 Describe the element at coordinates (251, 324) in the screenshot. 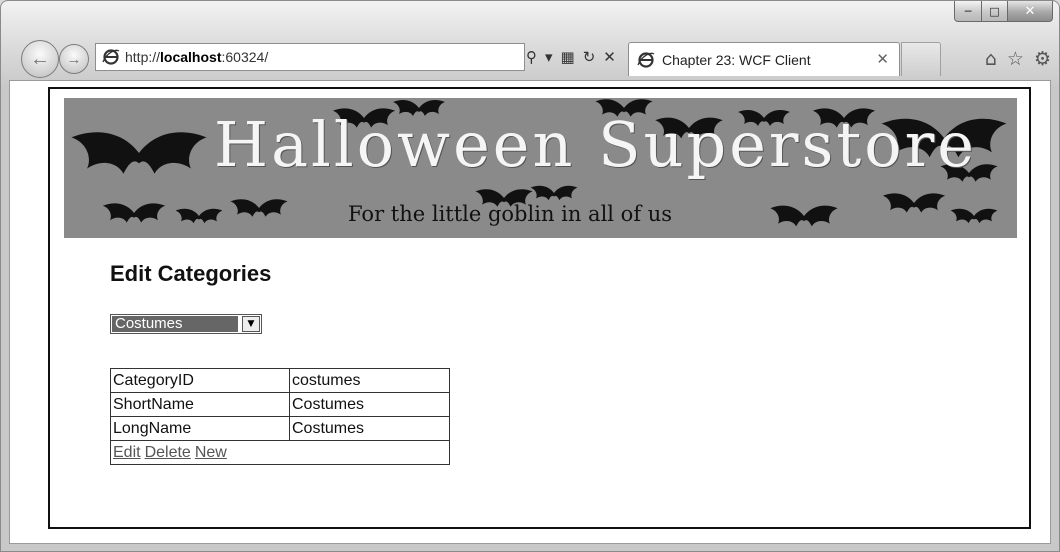

I see `dropdown-arrow-icon: ▼` at that location.